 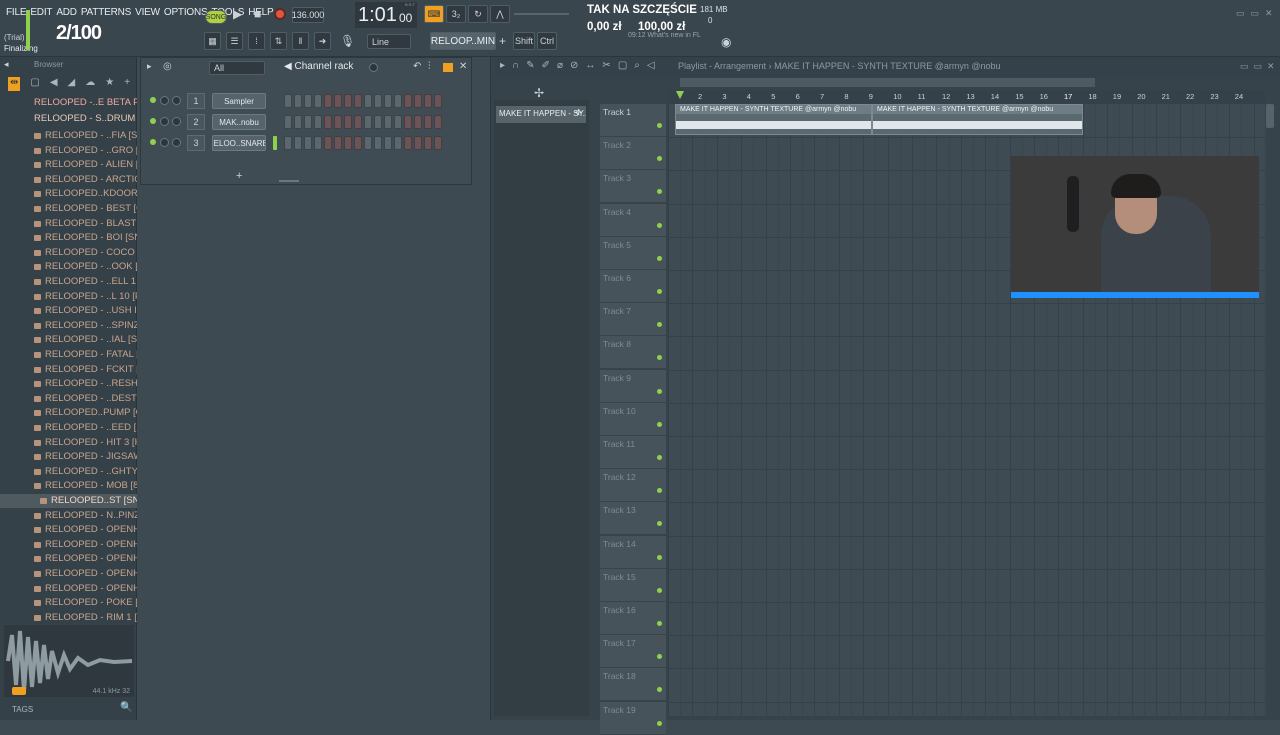 What do you see at coordinates (637, 65) in the screenshot?
I see `zoom-icon: ⌕` at bounding box center [637, 65].